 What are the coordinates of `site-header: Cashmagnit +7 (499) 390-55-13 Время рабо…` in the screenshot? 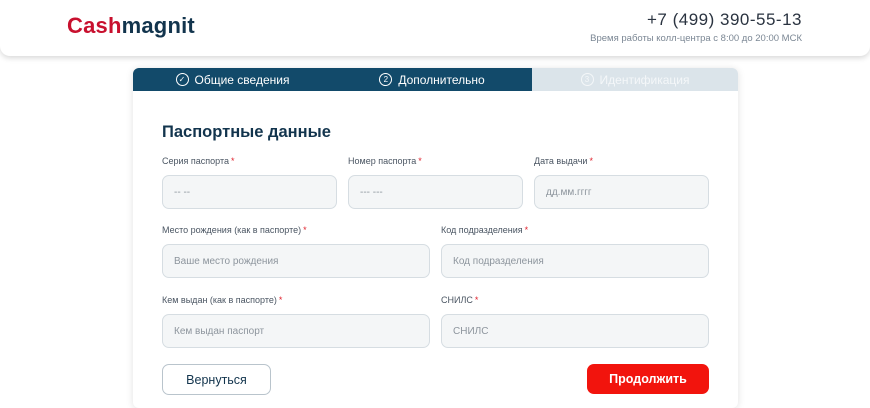 It's located at (435, 28).